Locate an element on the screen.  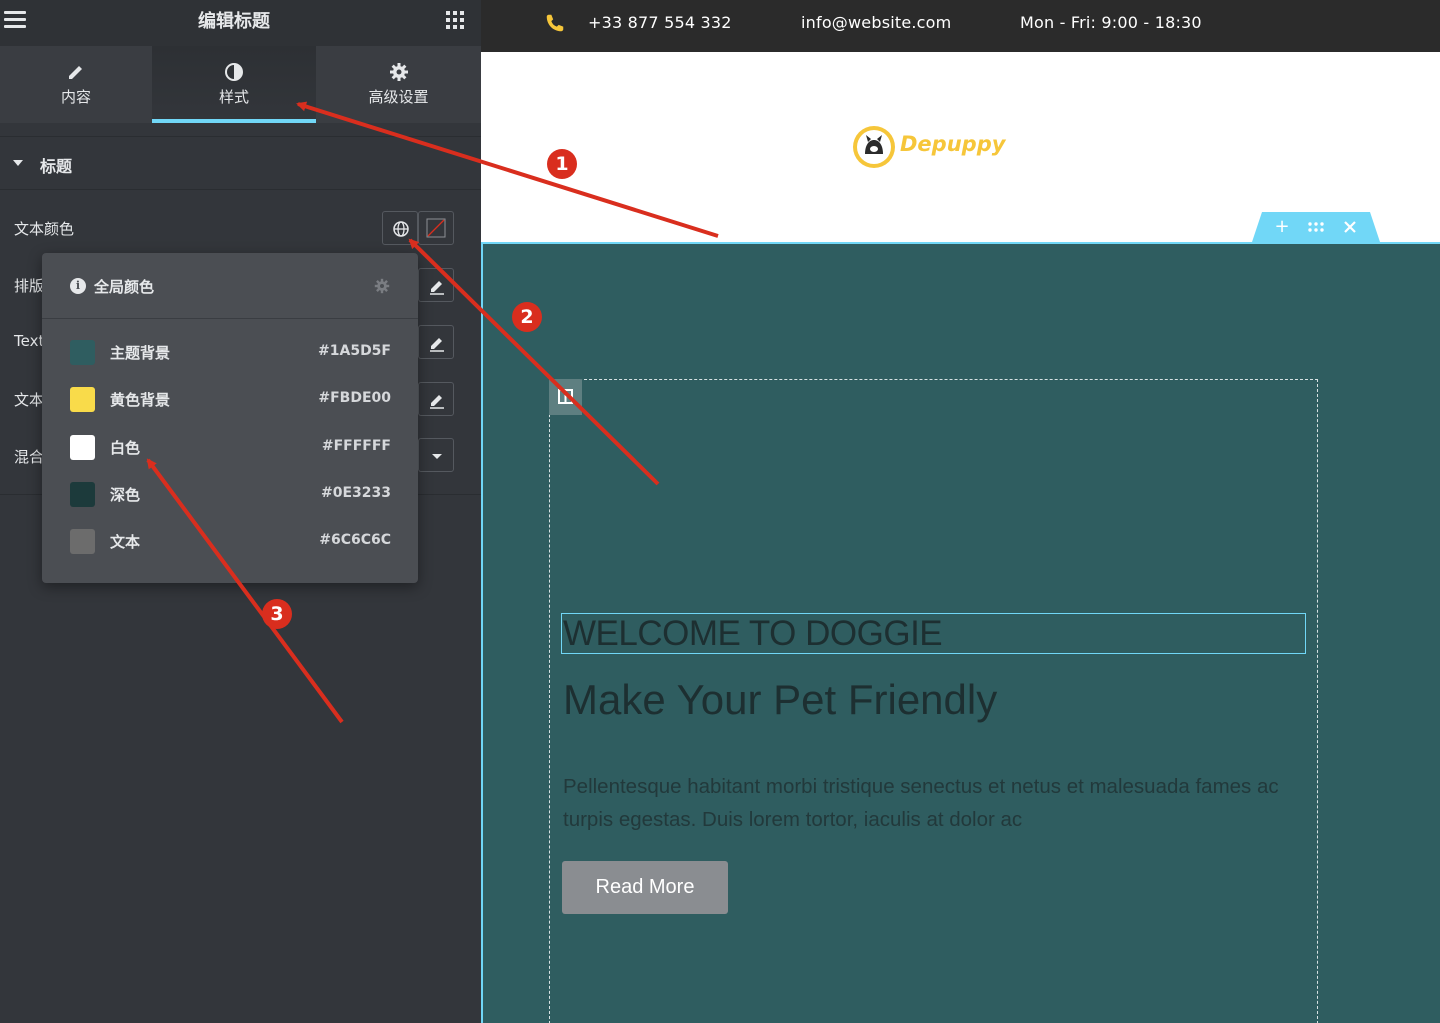
text-shadow-edit-button is located at coordinates (436, 342).